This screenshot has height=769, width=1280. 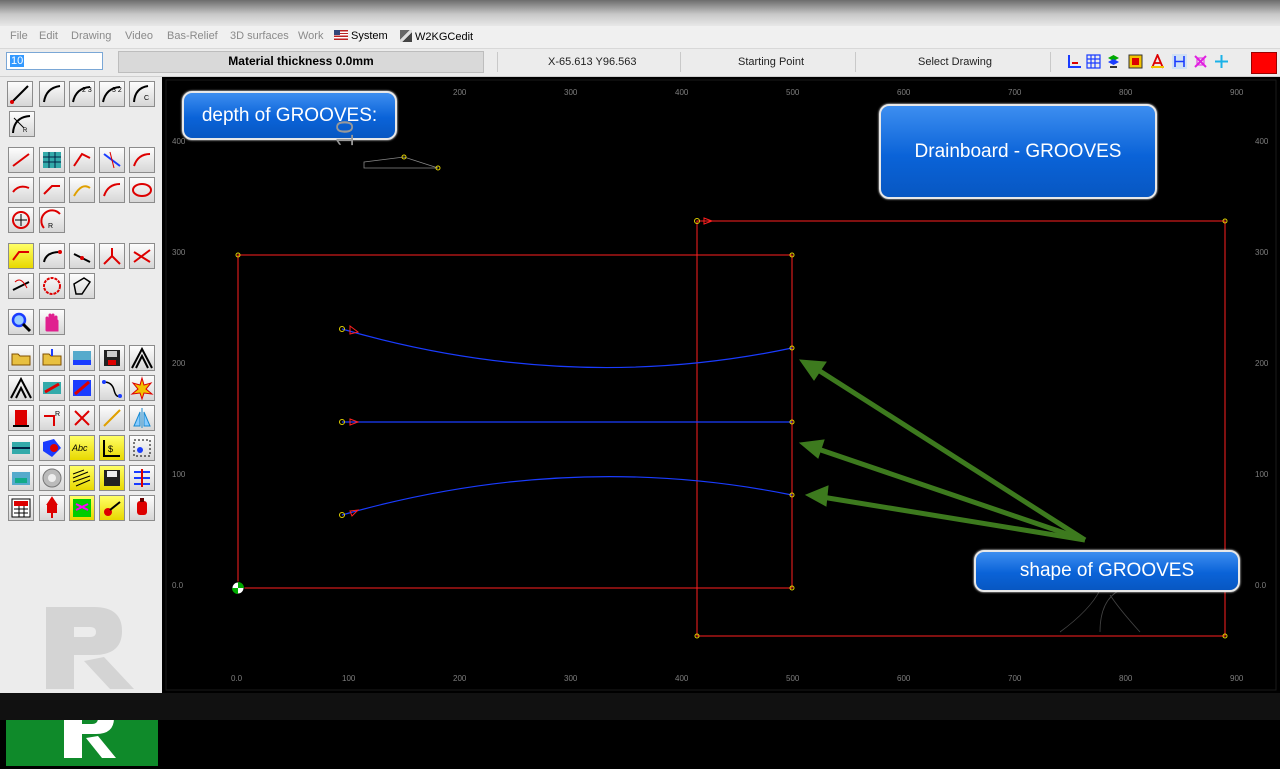 I want to click on grid-icon, so click(x=1093, y=61).